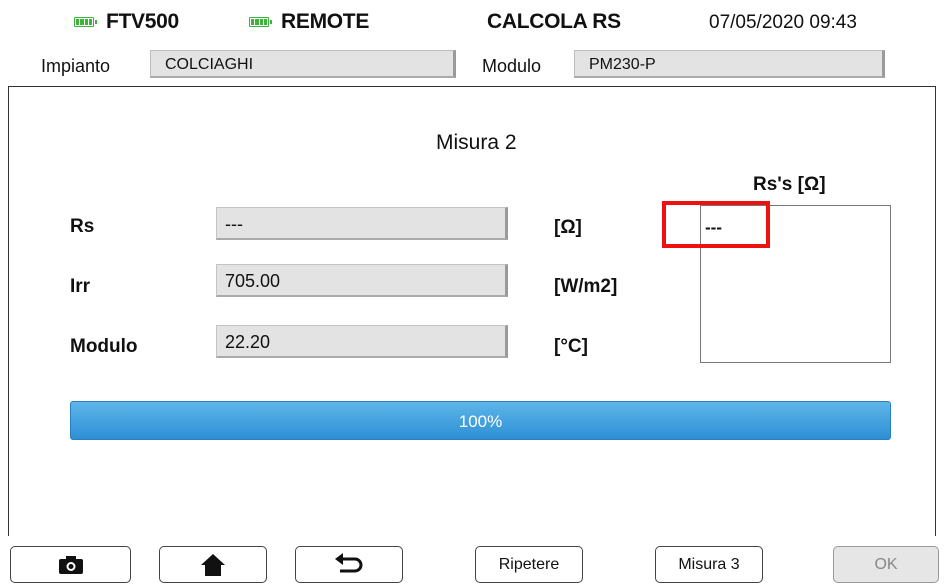 The height and width of the screenshot is (586, 945). I want to click on camera-button, so click(70, 564).